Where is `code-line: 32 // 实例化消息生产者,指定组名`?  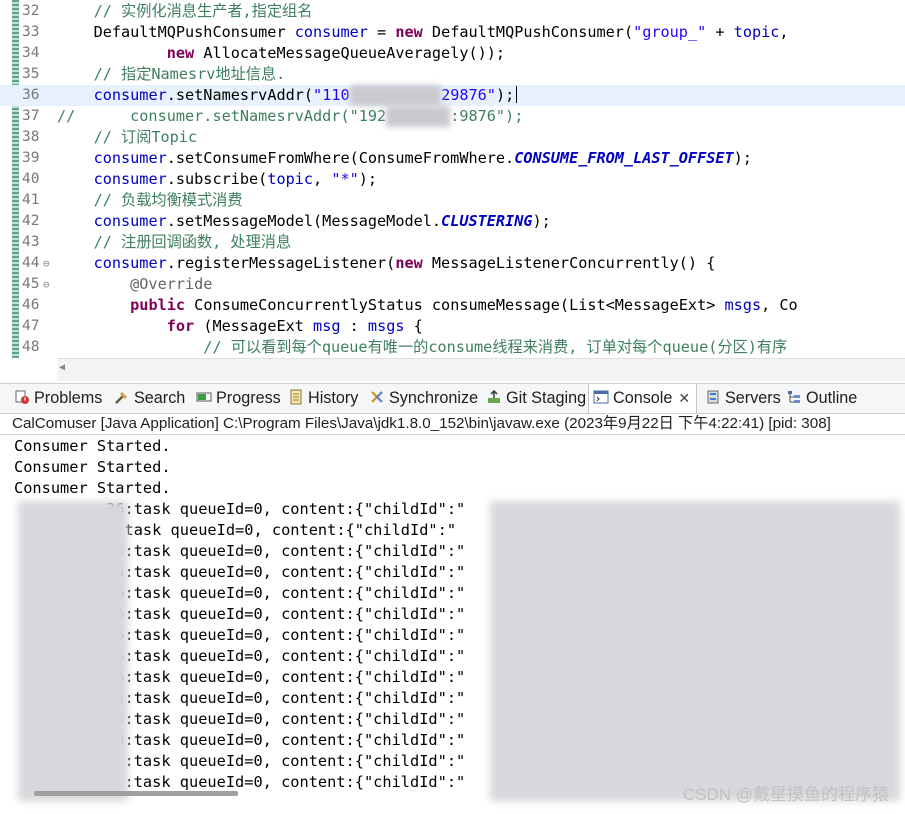 code-line: 32 // 实例化消息生产者,指定组名 is located at coordinates (452, 11).